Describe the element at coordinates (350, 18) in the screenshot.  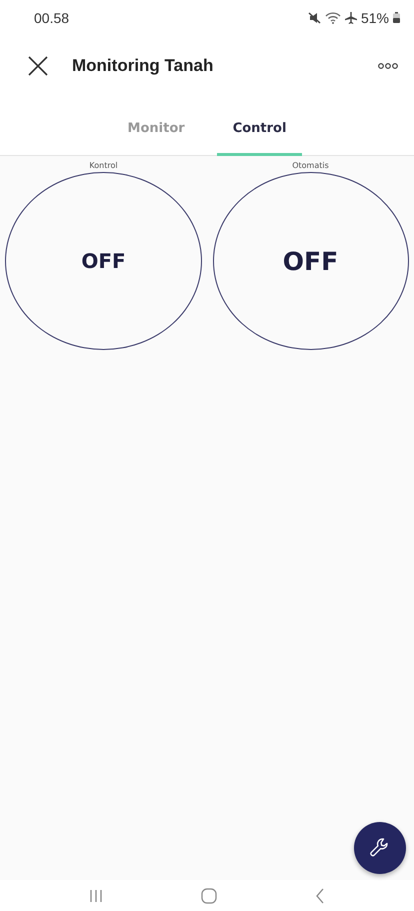
I see `airplane-icon` at that location.